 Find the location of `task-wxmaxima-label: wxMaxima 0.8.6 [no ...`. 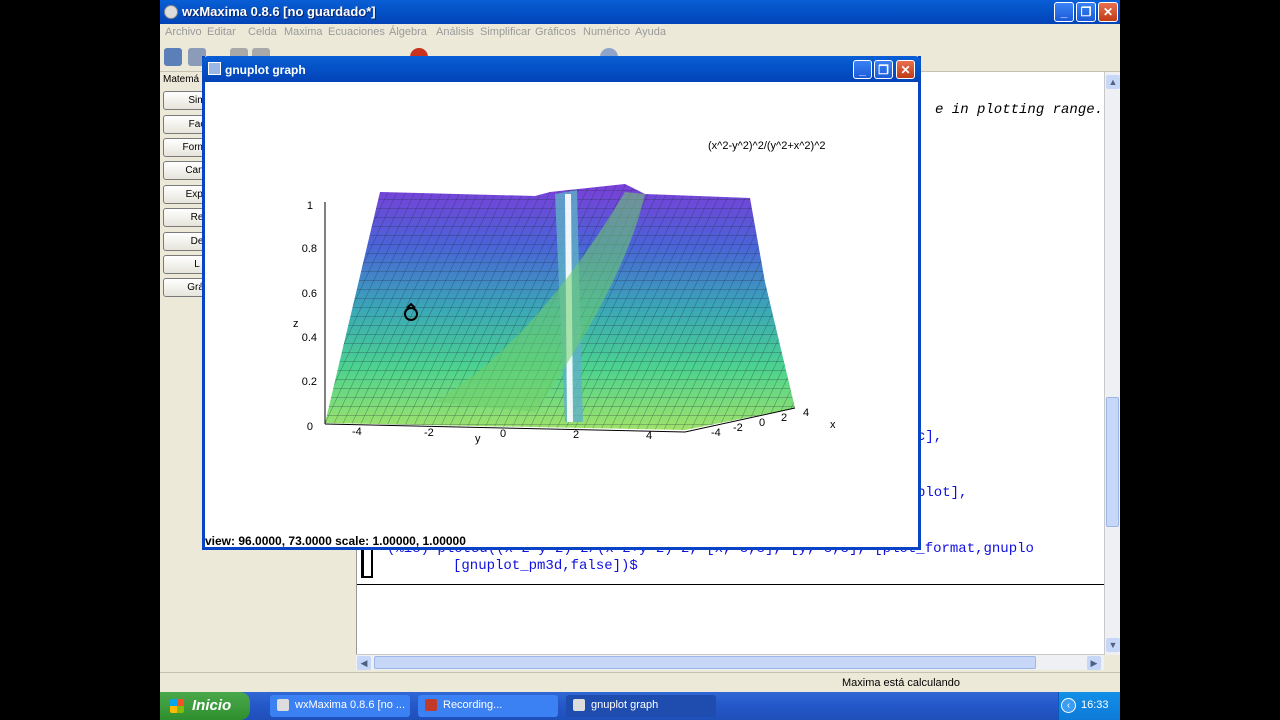

task-wxmaxima-label: wxMaxima 0.8.6 [no ... is located at coordinates (350, 705).